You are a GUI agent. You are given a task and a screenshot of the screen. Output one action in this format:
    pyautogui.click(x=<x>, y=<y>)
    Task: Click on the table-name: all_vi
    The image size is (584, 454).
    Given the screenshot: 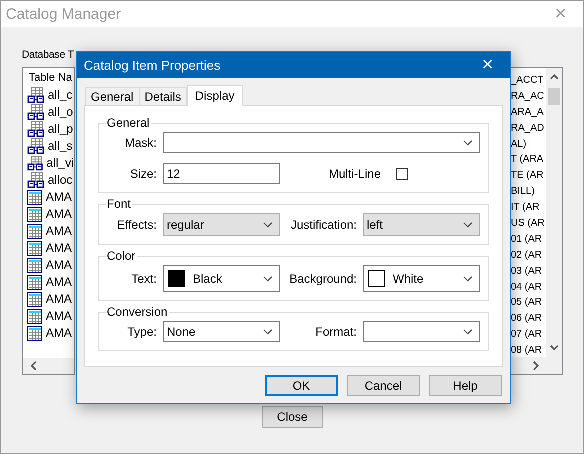 What is the action you would take?
    pyautogui.click(x=60, y=163)
    